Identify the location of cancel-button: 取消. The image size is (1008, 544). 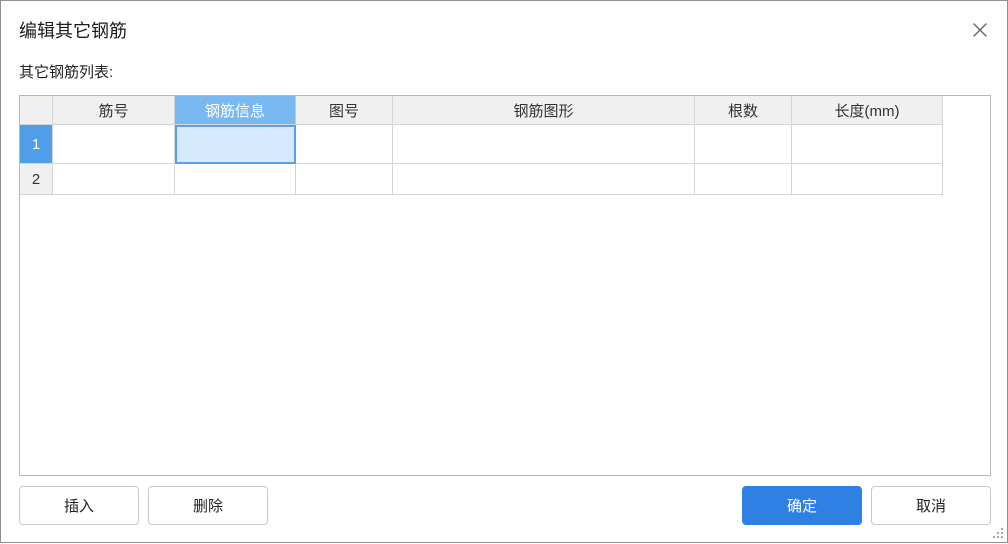
(931, 505).